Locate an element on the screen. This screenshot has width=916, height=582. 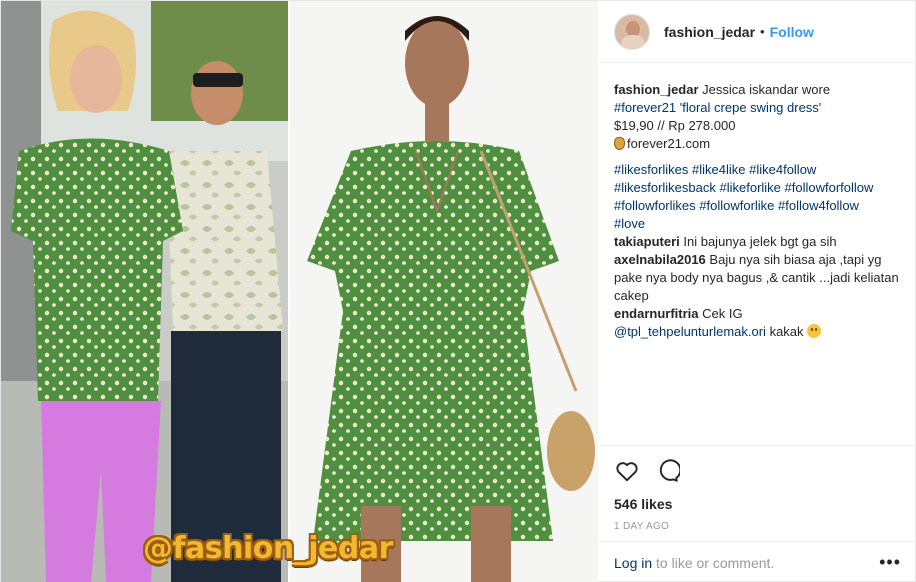
hashtags-line1: #likesforlikes #like4like #like4follow is located at coordinates (715, 169).